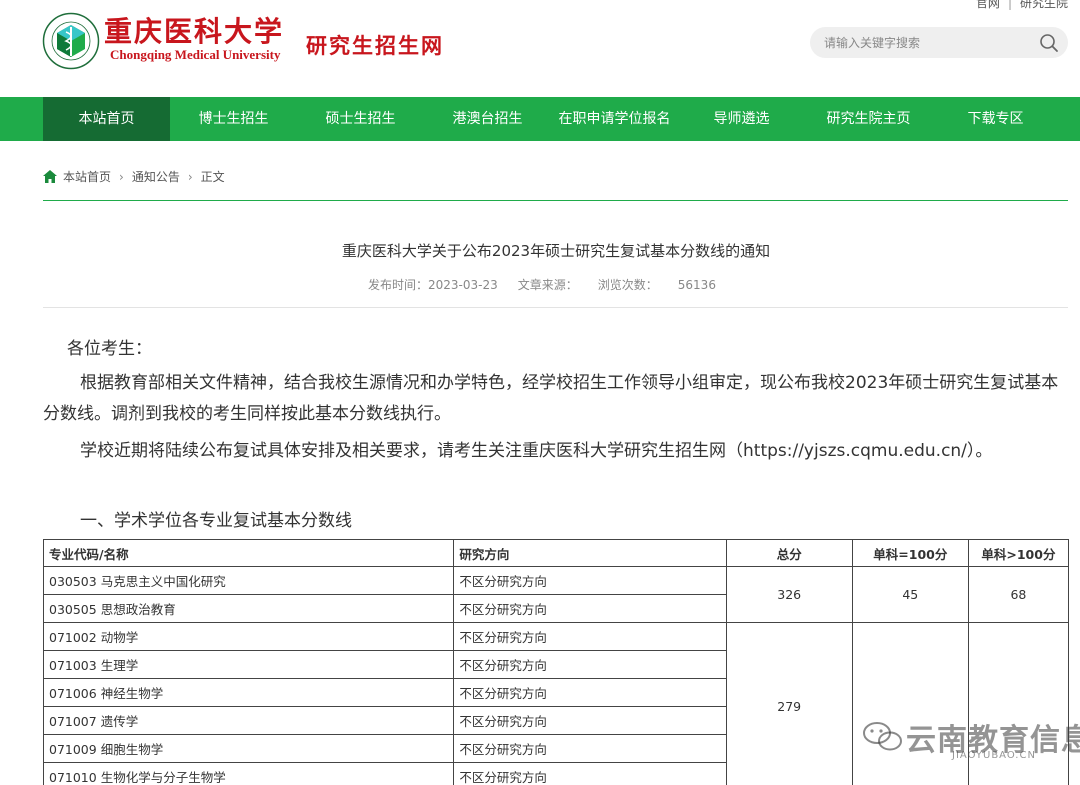 The image size is (1080, 785). What do you see at coordinates (109, 349) in the screenshot?
I see `greeting: 各位考生：` at bounding box center [109, 349].